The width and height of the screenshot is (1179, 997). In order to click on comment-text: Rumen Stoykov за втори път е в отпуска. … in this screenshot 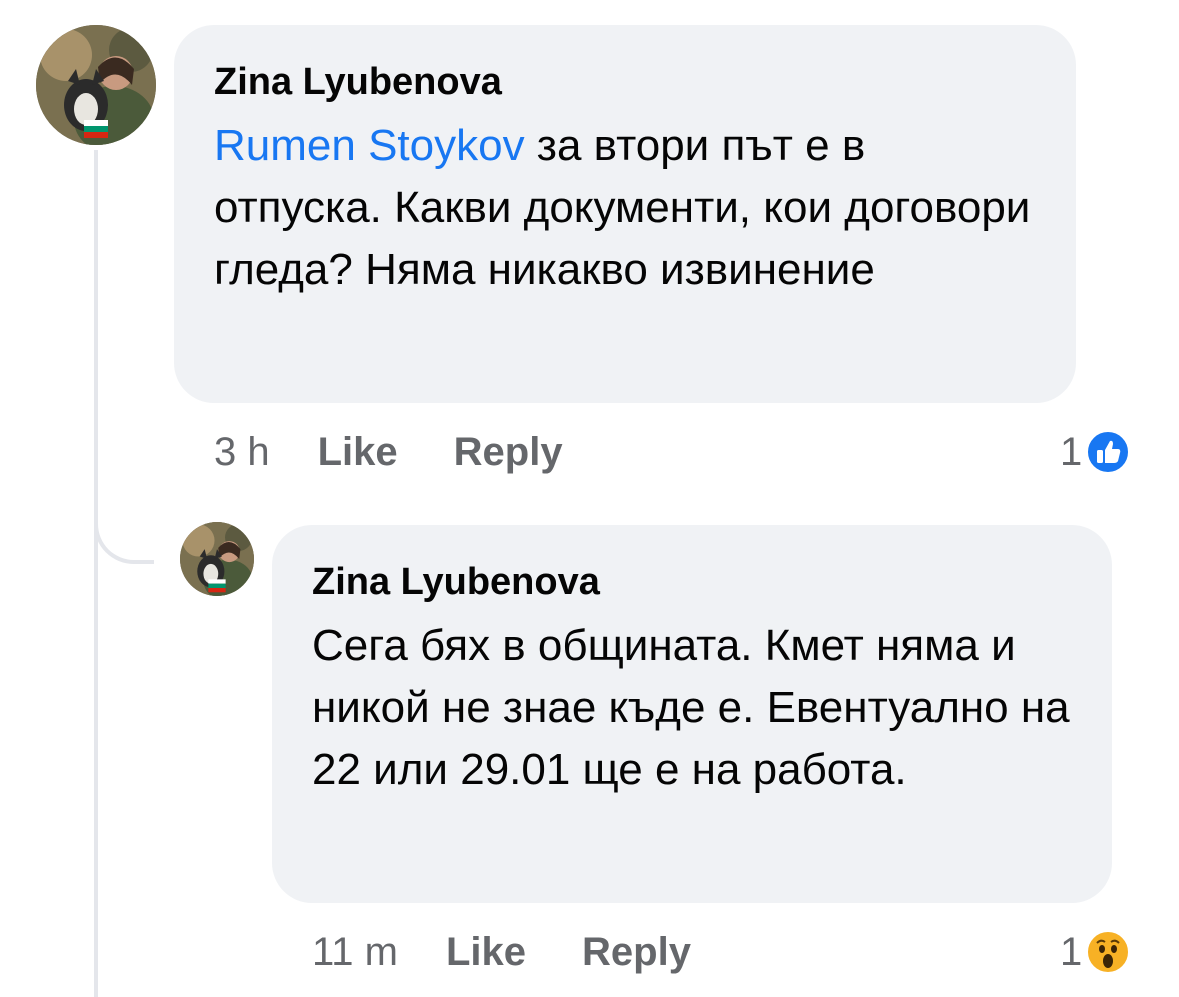, I will do `click(625, 208)`.